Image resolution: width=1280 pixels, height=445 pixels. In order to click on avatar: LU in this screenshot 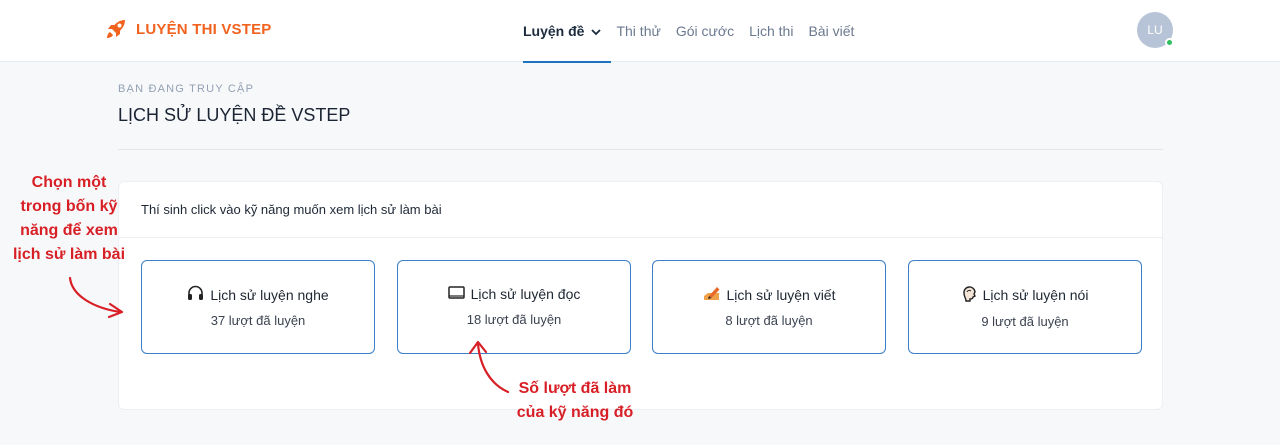, I will do `click(1155, 30)`.